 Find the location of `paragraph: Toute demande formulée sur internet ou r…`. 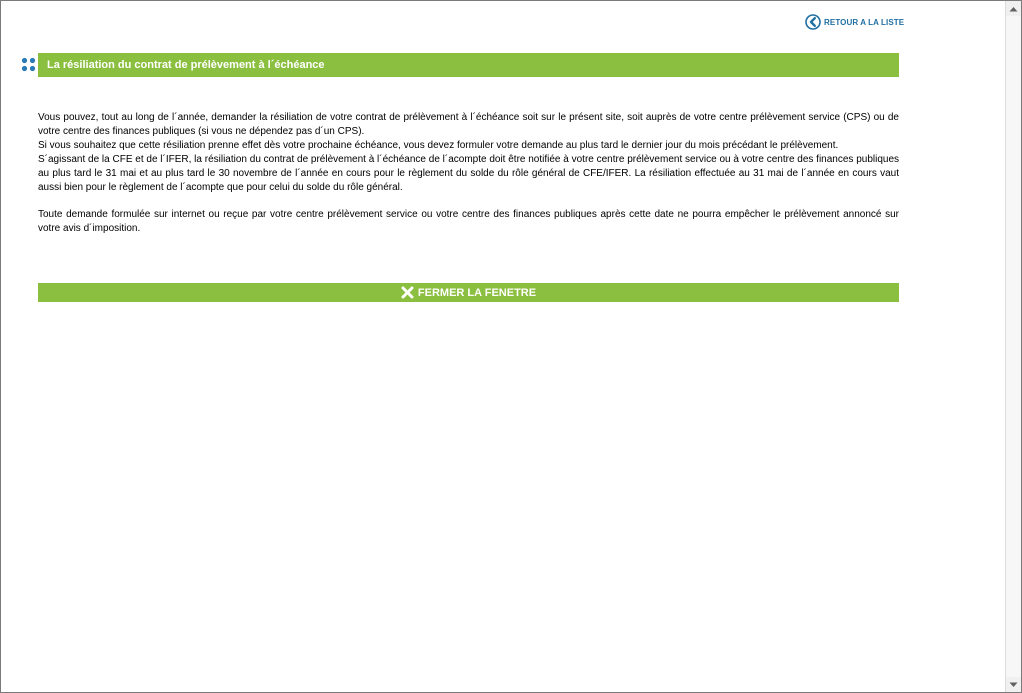

paragraph: Toute demande formulée sur internet ou r… is located at coordinates (468, 222).